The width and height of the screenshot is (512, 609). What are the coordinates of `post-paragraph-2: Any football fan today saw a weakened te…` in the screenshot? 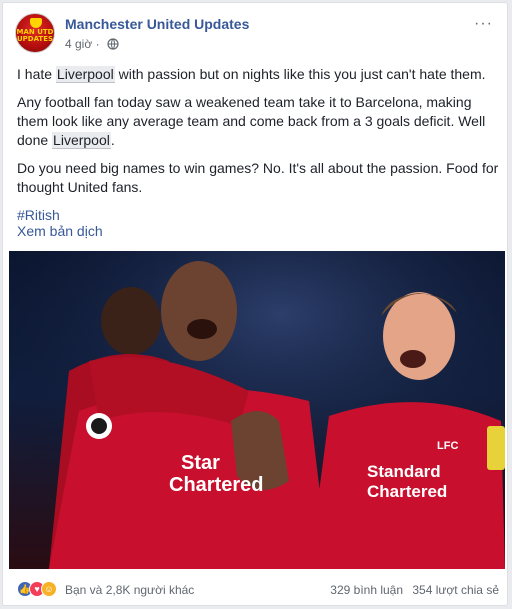 It's located at (251, 121).